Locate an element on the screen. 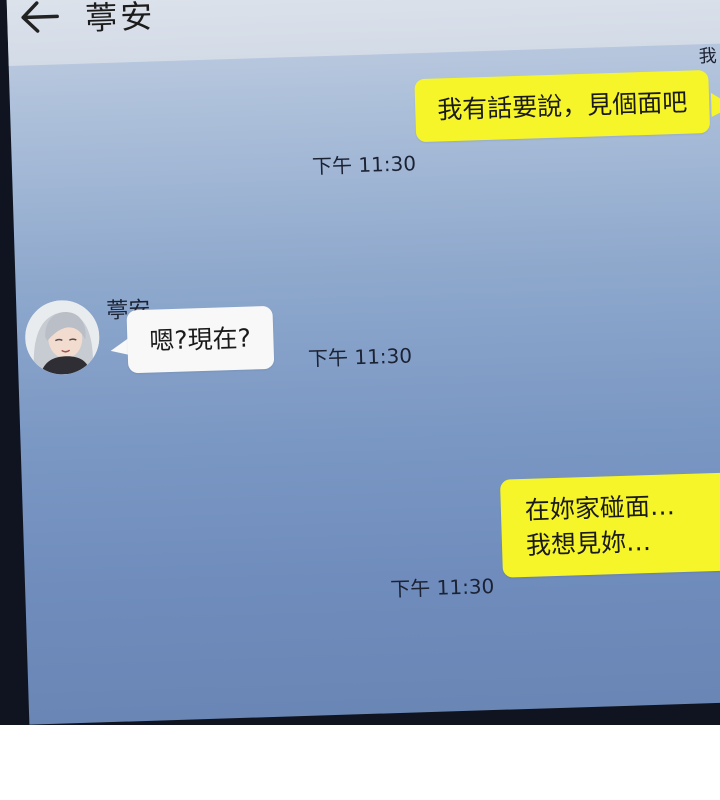 The width and height of the screenshot is (720, 800). avatar-portrait is located at coordinates (62, 337).